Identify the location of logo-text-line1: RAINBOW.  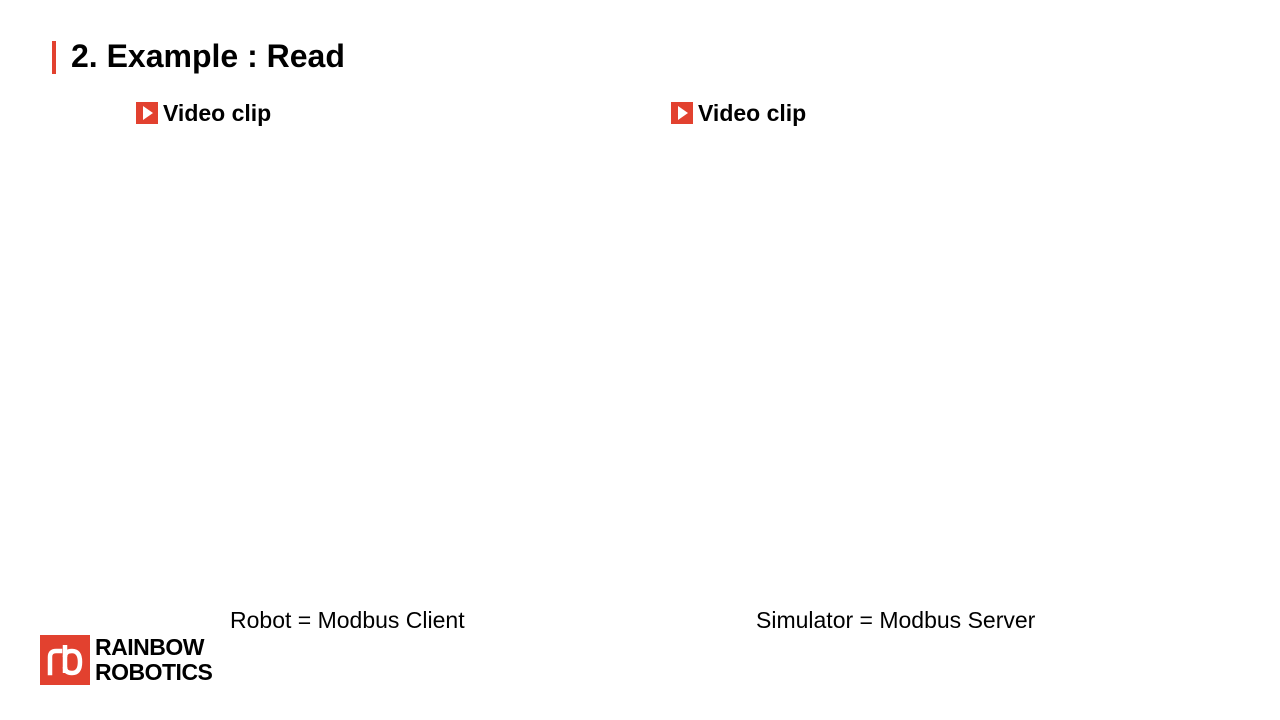
(149, 647).